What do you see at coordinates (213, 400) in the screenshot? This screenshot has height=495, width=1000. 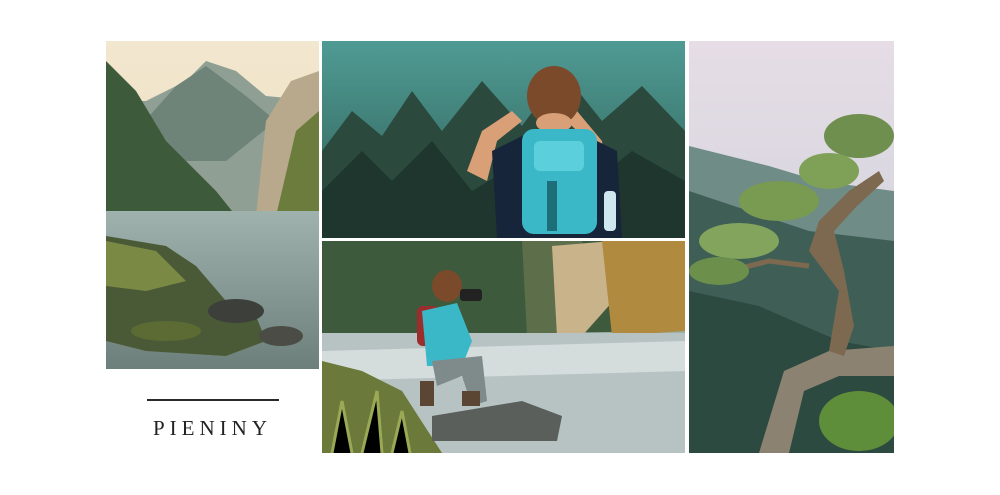 I see `title-divider-line` at bounding box center [213, 400].